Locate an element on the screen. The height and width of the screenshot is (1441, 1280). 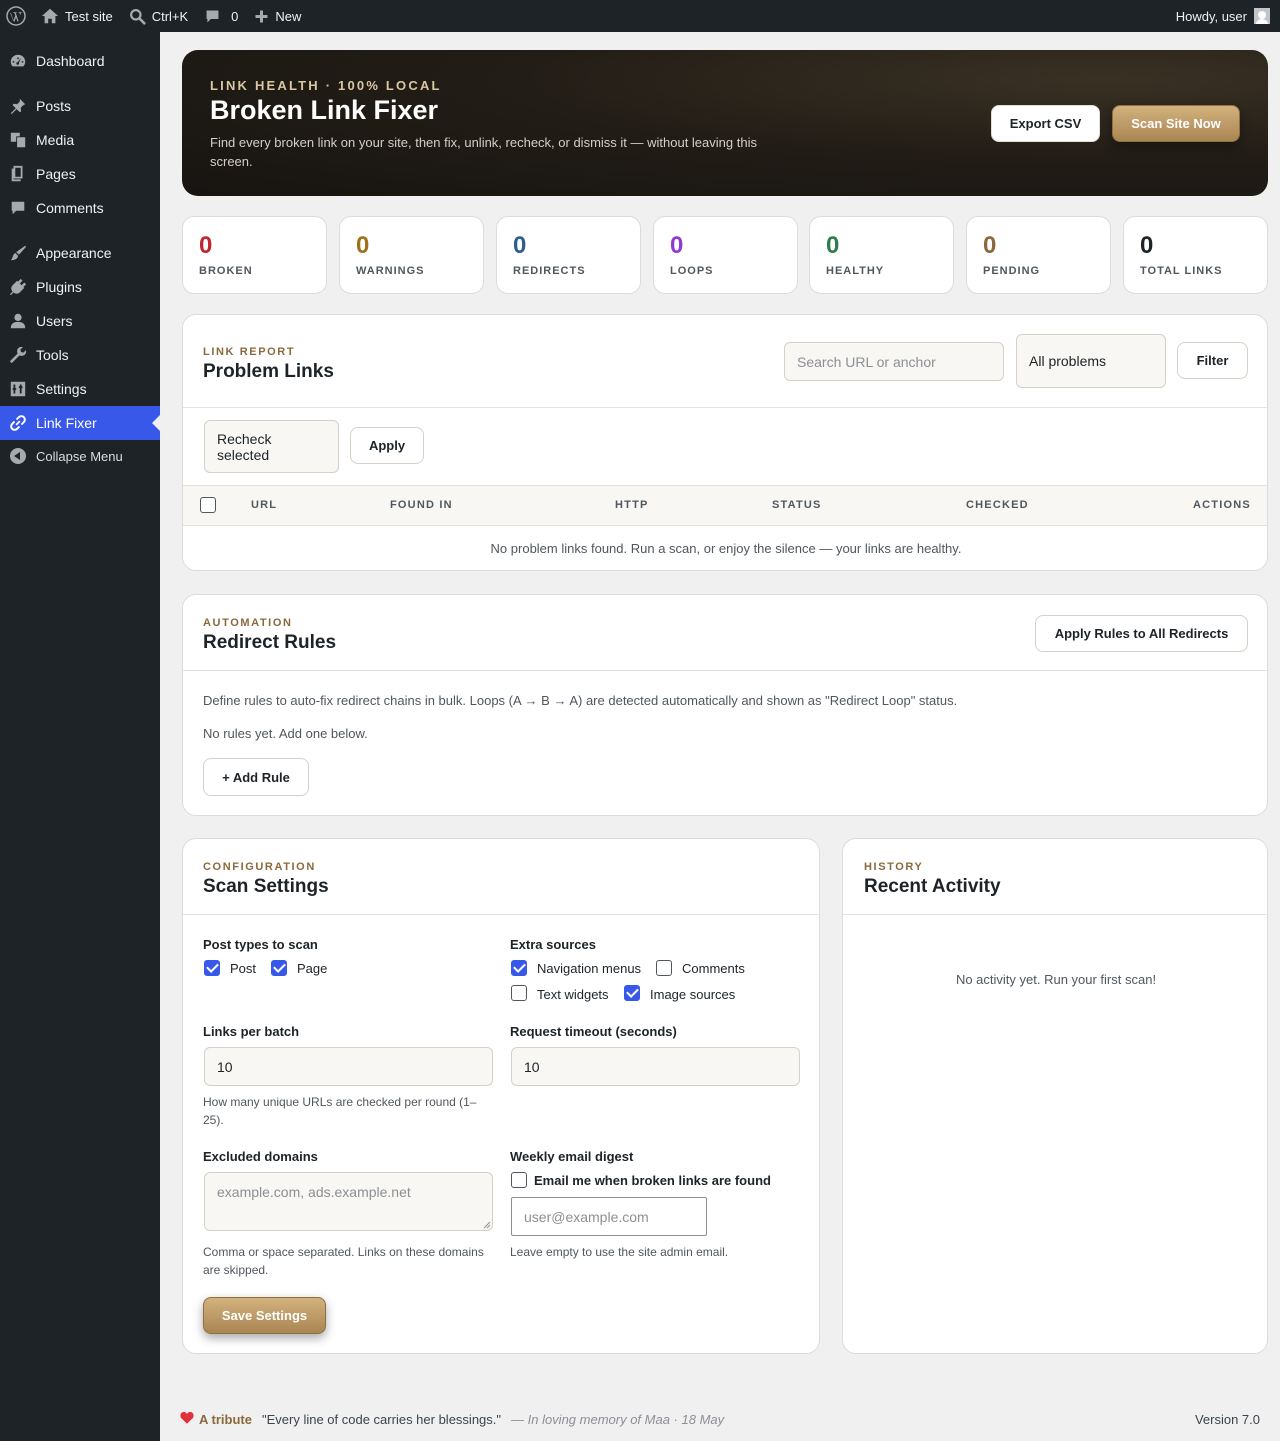
sidebar-item-label: Appearance is located at coordinates (74, 253).